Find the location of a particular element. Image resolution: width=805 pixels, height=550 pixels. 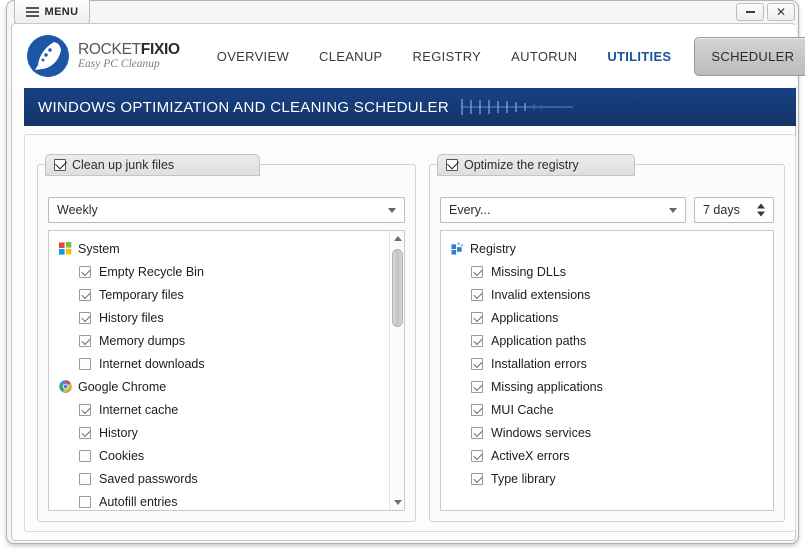

nav-item-overview: OVERVIEW is located at coordinates (253, 56).